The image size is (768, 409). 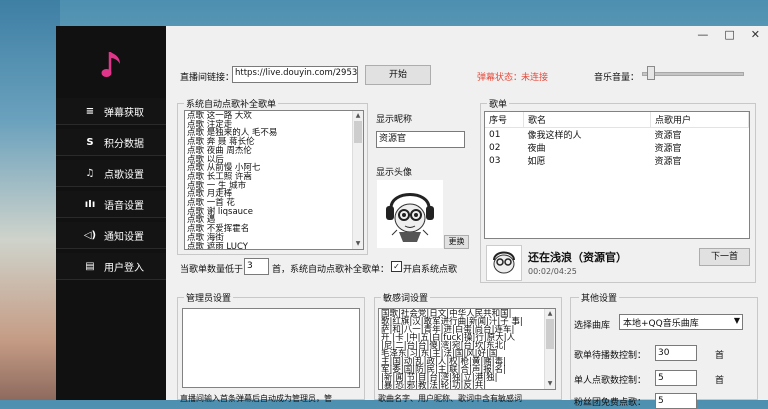 I want to click on list-item: 点歌 遮雨 LUCY, so click(x=274, y=245).